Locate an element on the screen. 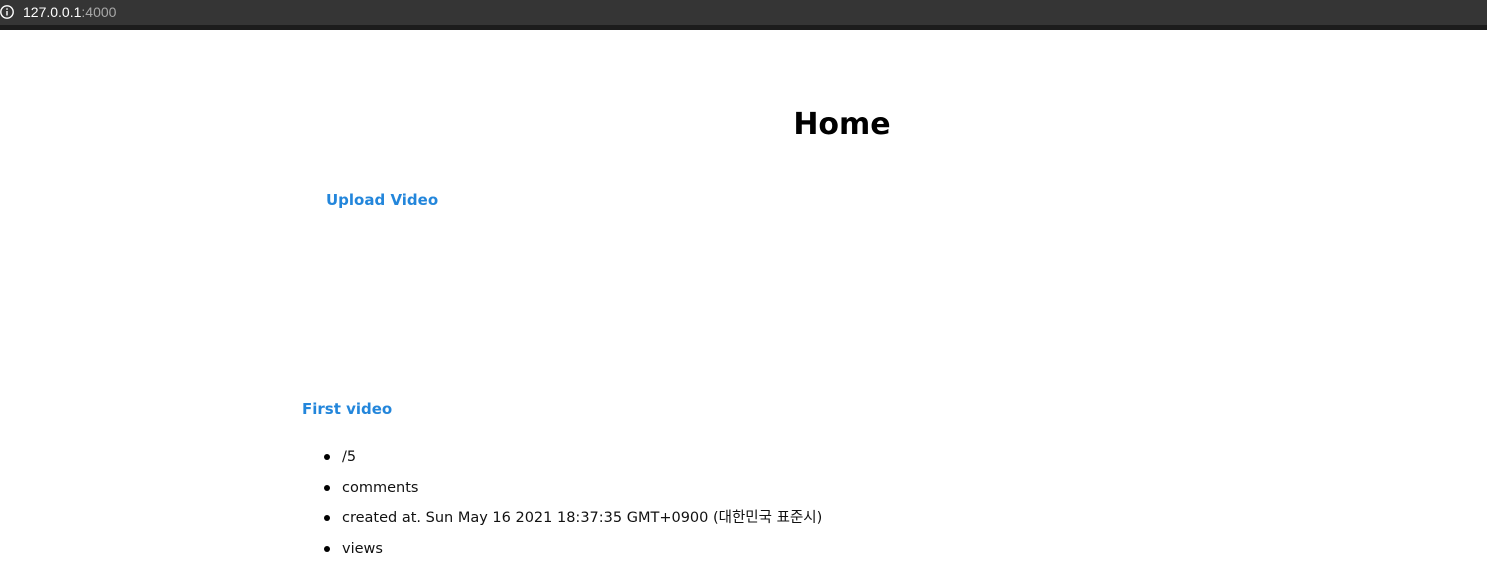 The image size is (1487, 568). video-rating: /5 is located at coordinates (349, 457).